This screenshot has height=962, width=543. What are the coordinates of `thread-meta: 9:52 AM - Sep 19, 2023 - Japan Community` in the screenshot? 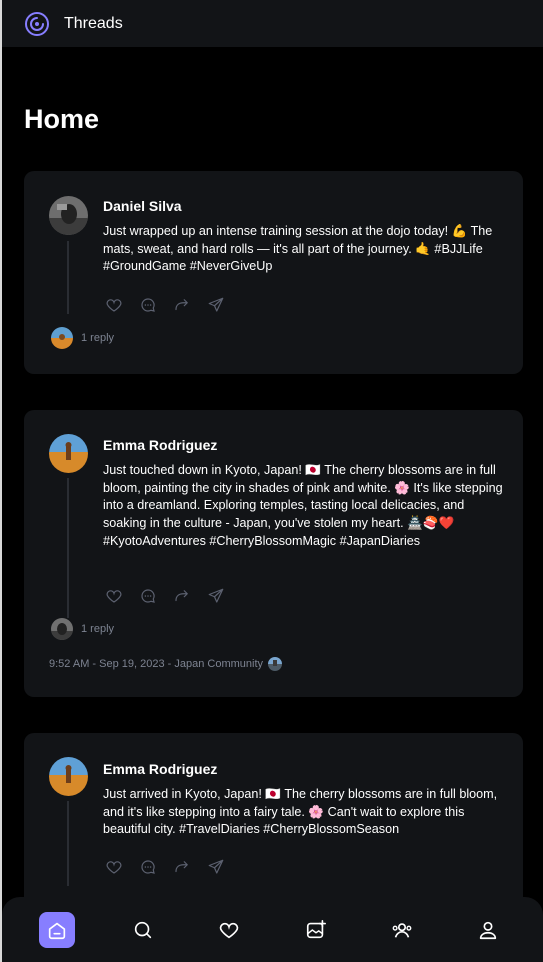 It's located at (166, 664).